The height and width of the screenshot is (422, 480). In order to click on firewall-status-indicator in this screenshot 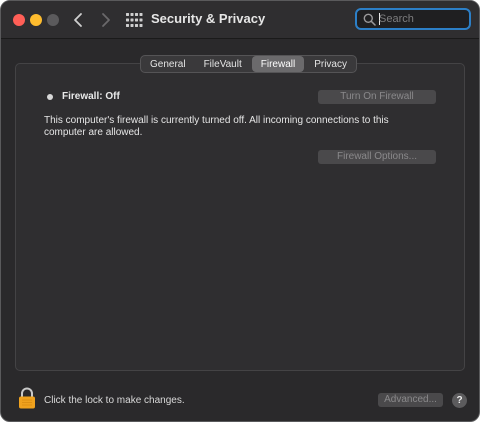, I will do `click(50, 97)`.